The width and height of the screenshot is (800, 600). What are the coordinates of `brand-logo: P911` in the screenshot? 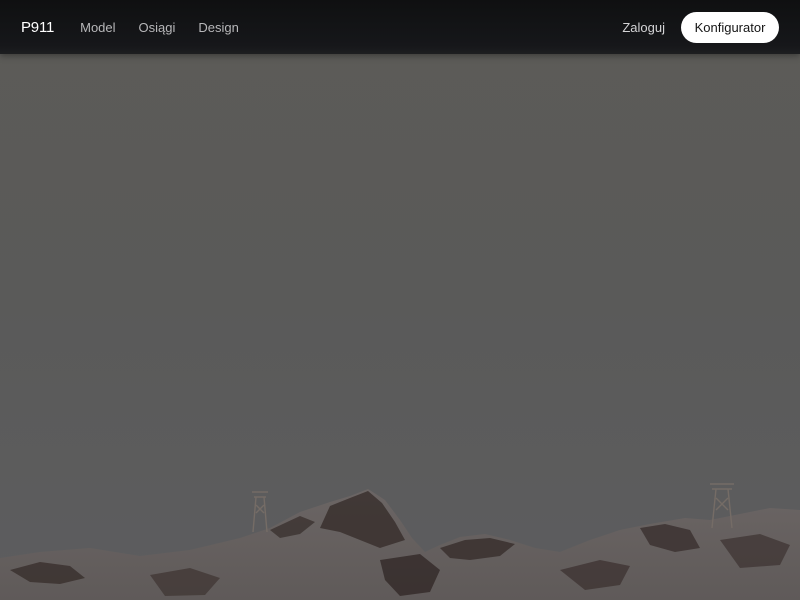 It's located at (37, 27).